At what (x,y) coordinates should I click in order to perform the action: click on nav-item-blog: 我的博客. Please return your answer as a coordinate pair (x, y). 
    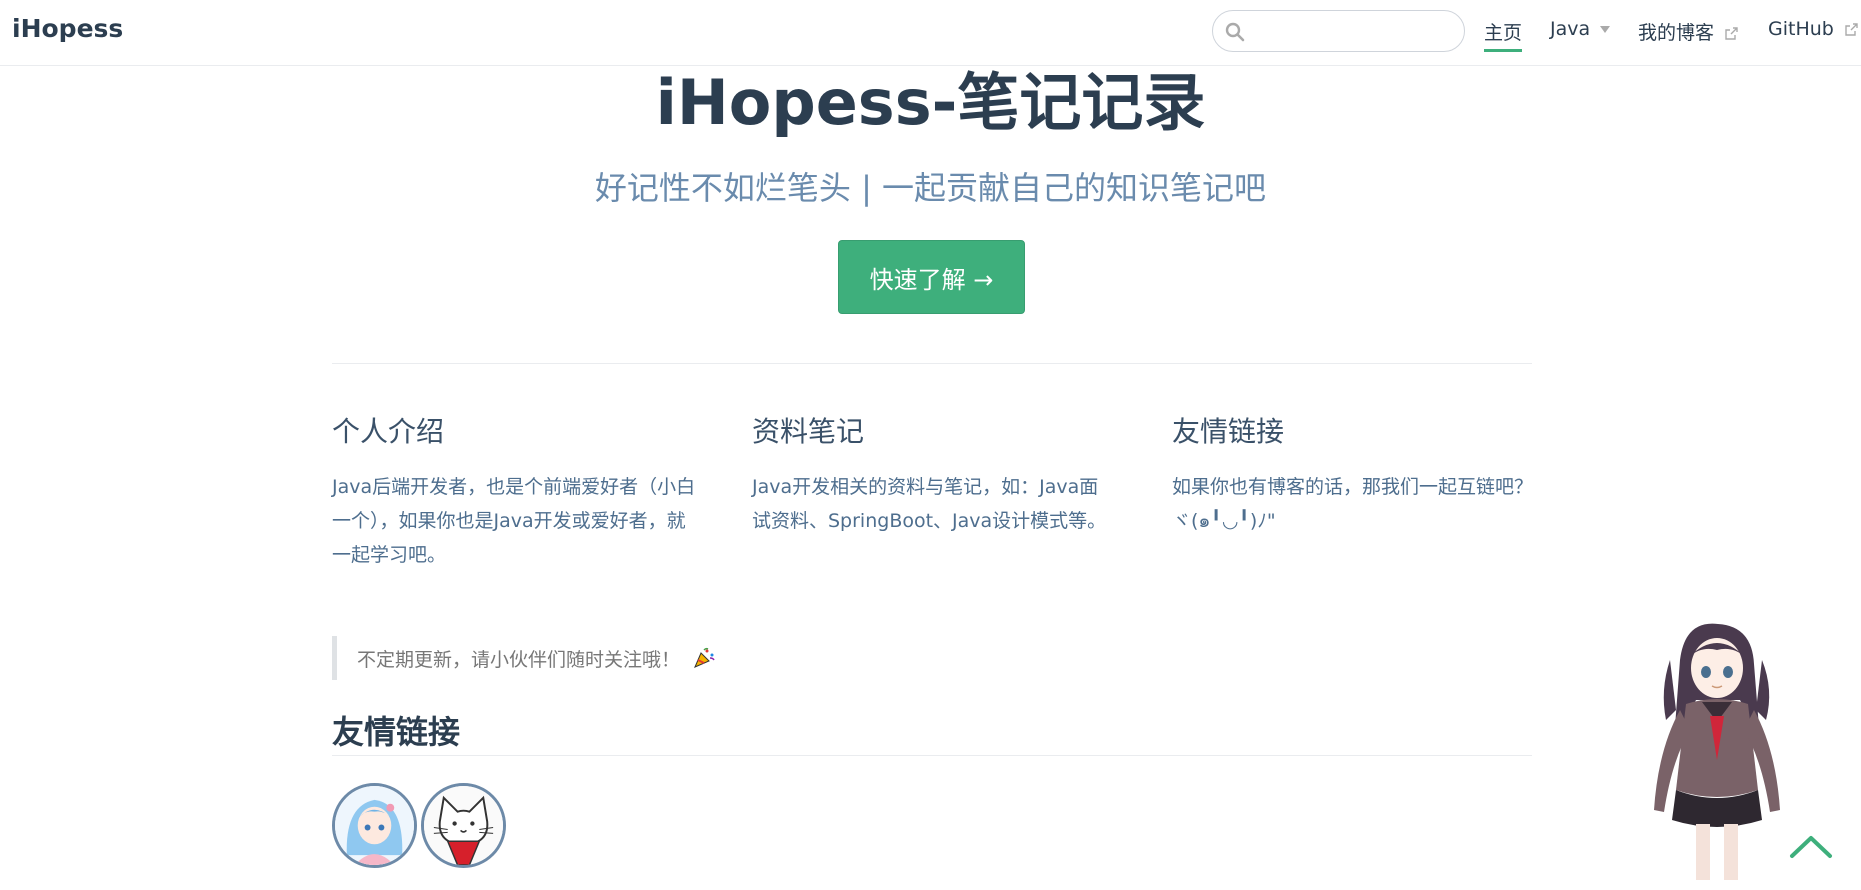
    Looking at the image, I should click on (1688, 31).